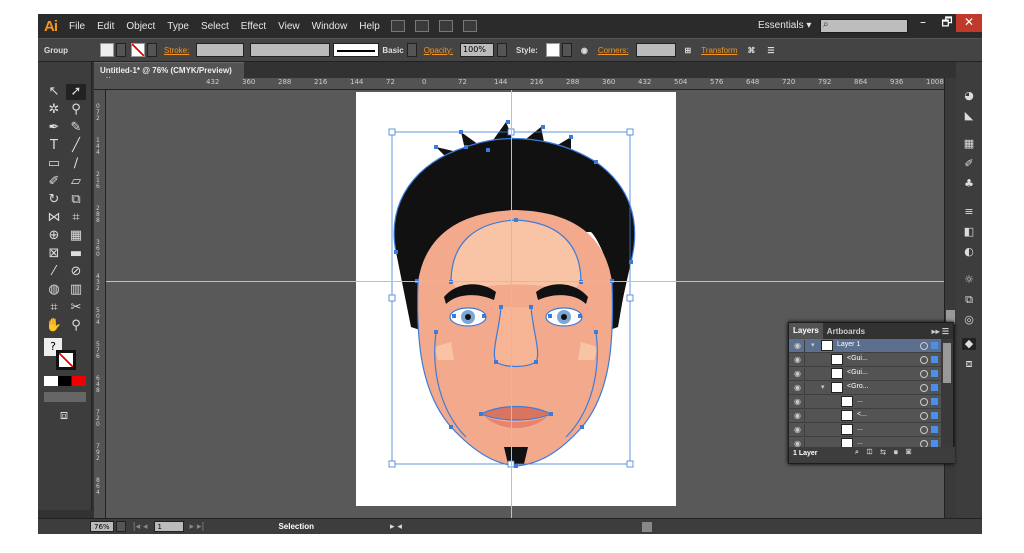  What do you see at coordinates (289, 26) in the screenshot?
I see `menu-view: View` at bounding box center [289, 26].